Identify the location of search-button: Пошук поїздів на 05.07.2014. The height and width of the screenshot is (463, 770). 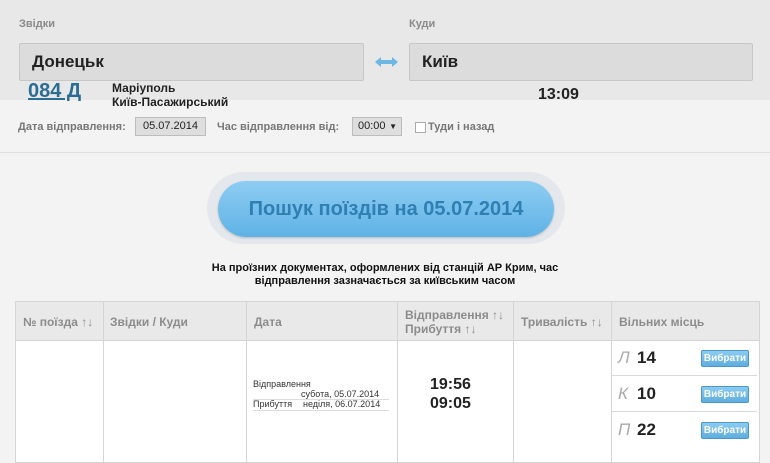
(386, 209).